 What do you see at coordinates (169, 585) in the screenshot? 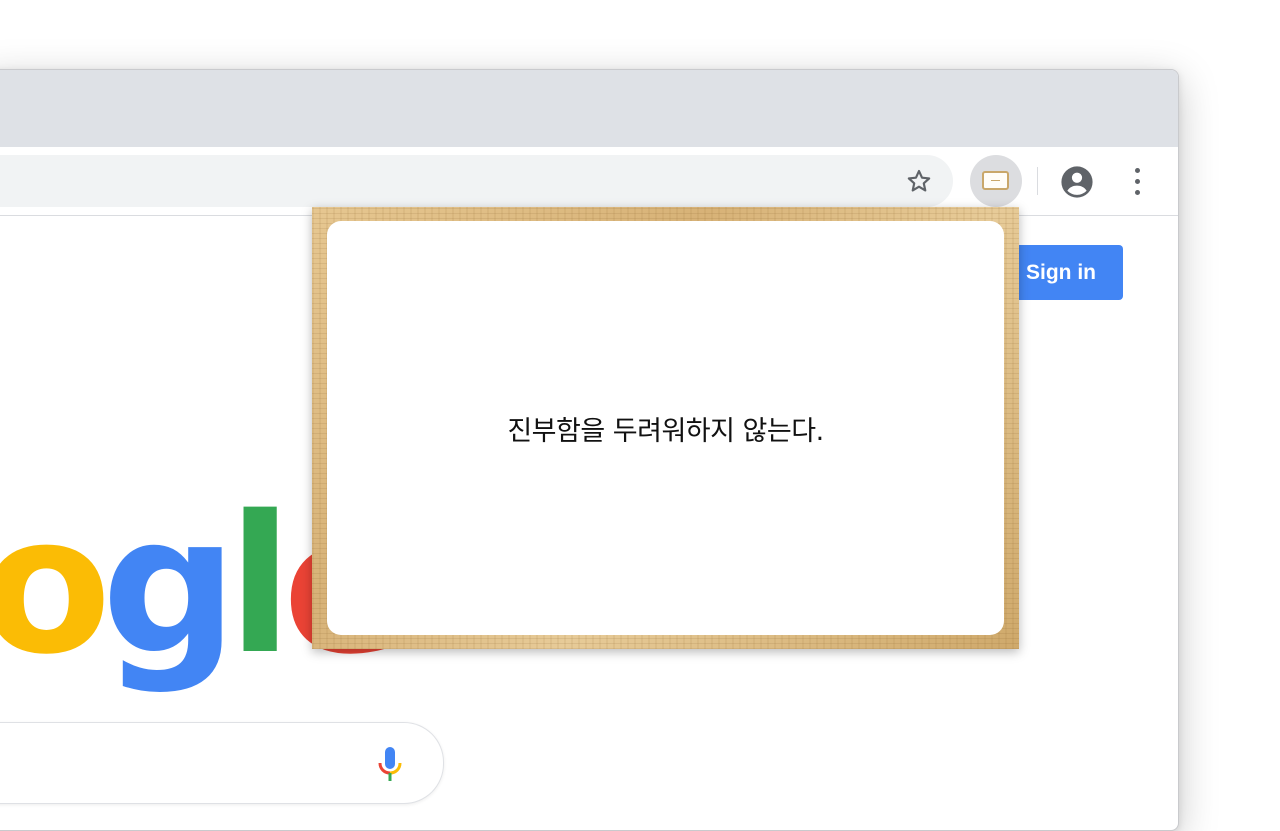
I see `logo-letter-g: g` at bounding box center [169, 585].